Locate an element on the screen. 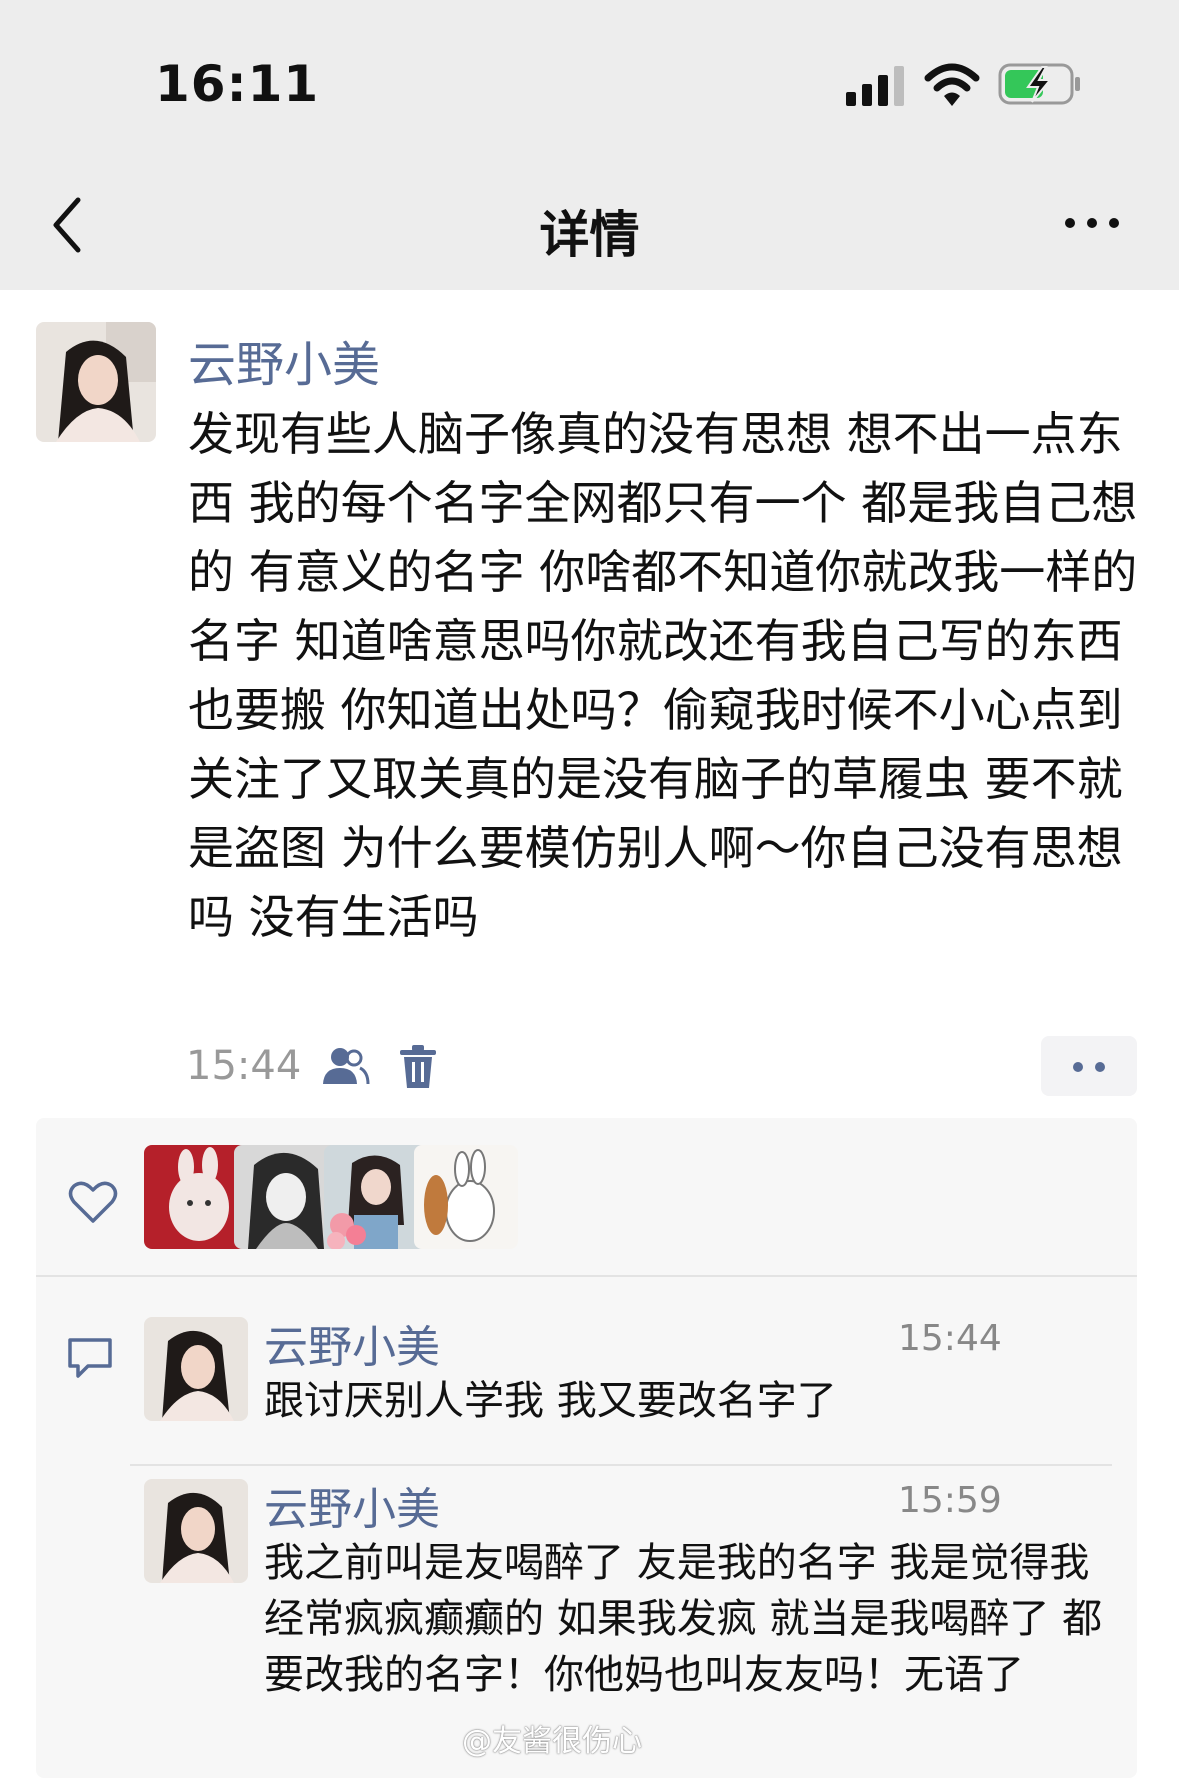  status-time: 16:11 is located at coordinates (237, 84).